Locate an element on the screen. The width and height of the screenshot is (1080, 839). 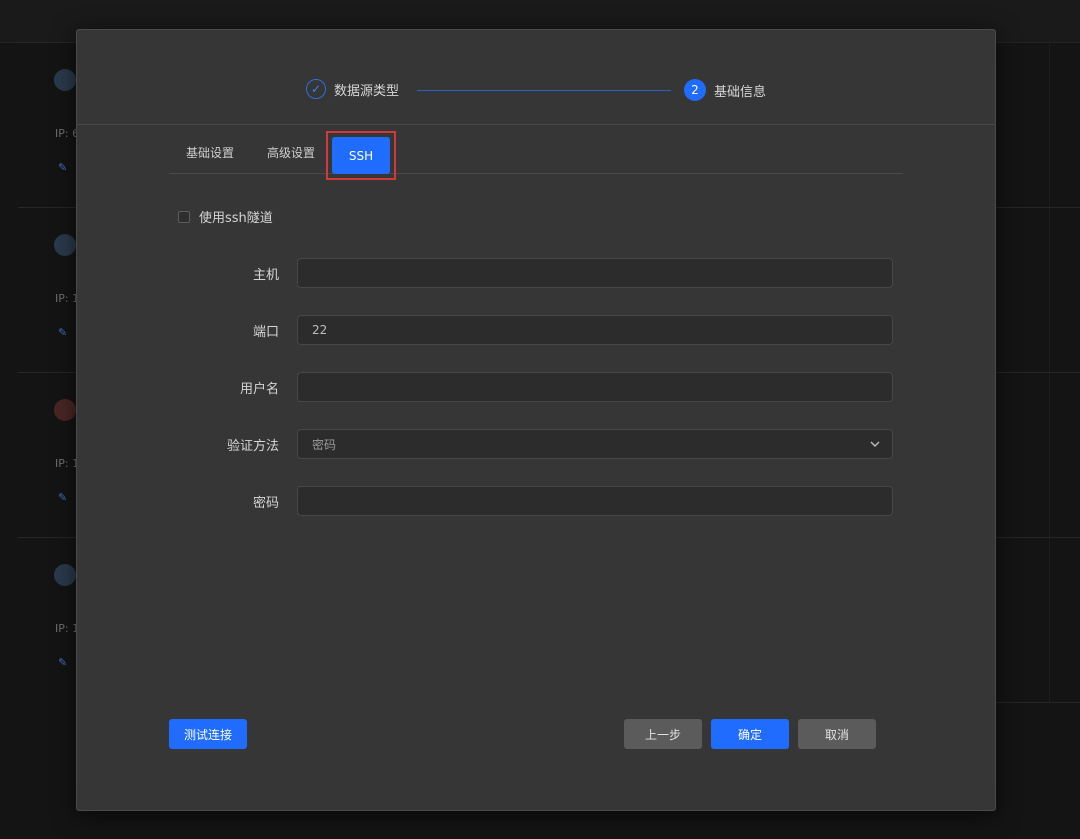
ssh-tunnel-toggle: 使用ssh隧道 is located at coordinates (225, 216).